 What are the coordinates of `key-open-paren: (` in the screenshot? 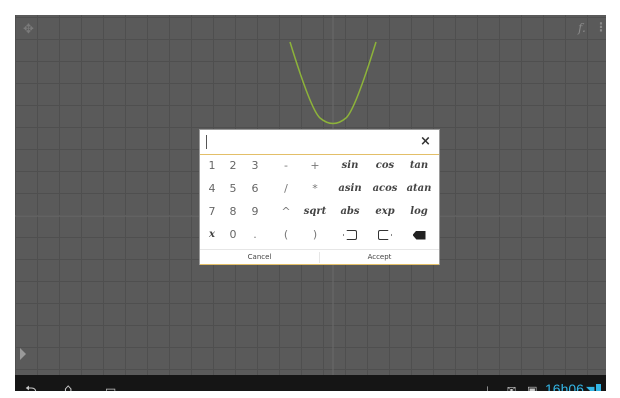 It's located at (286, 235).